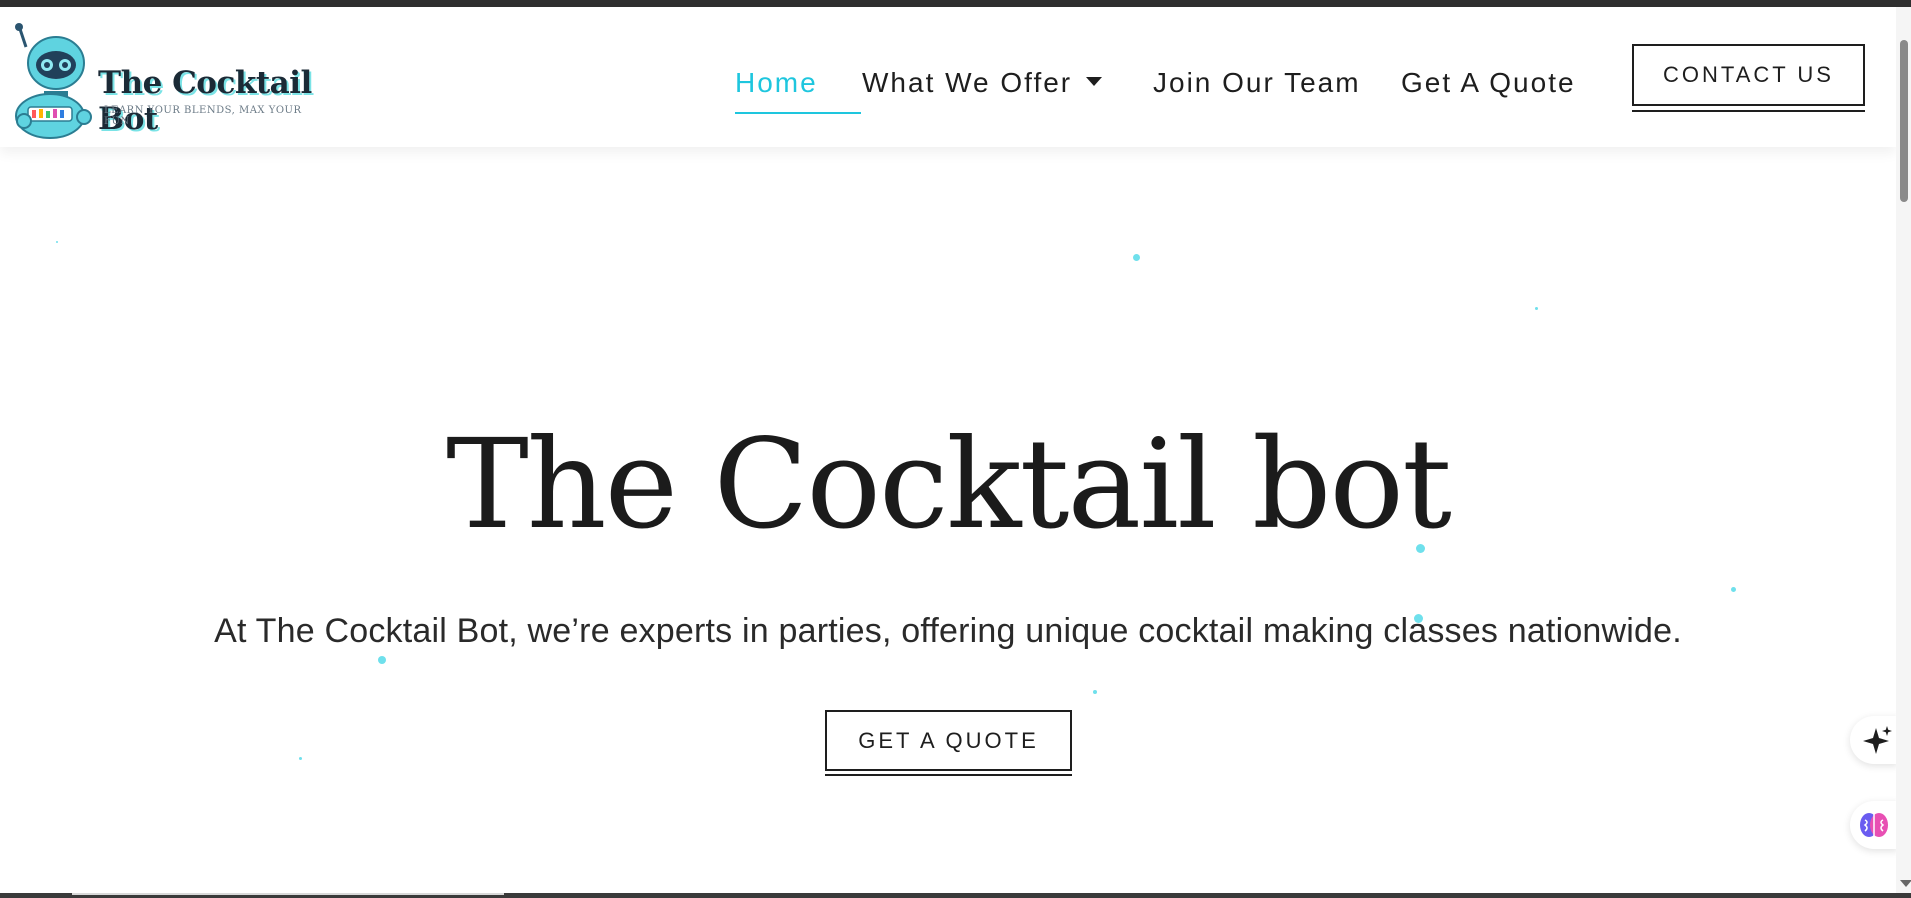  I want to click on robot-logo-icon, so click(53, 81).